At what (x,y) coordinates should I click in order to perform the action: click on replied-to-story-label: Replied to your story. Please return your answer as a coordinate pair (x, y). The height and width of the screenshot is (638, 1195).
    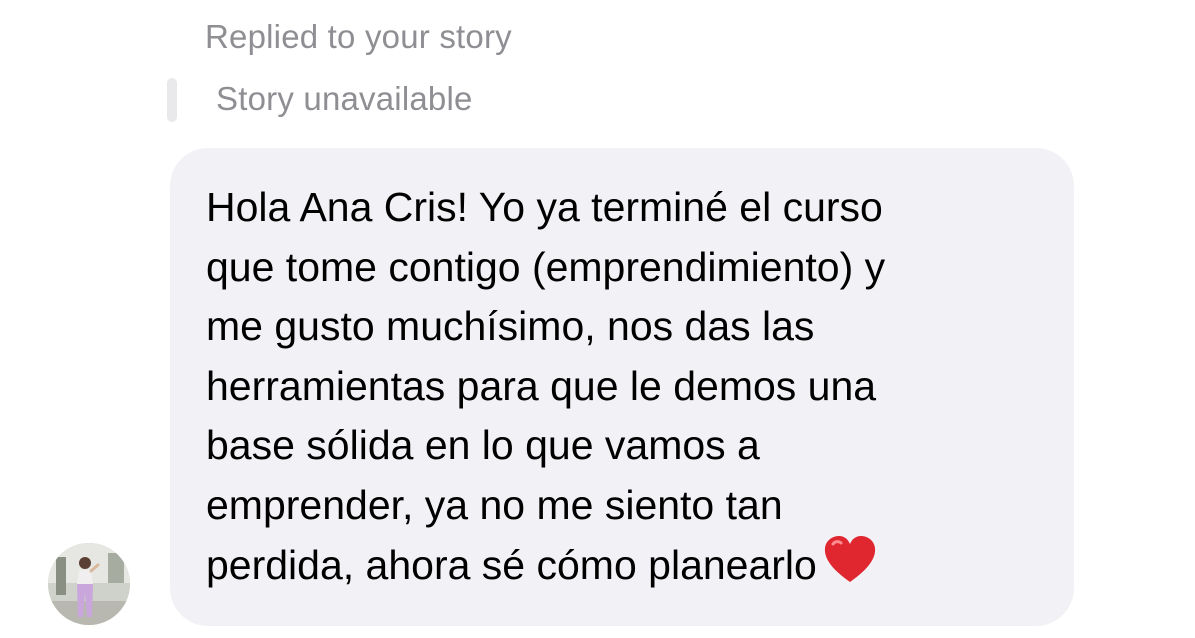
    Looking at the image, I should click on (358, 36).